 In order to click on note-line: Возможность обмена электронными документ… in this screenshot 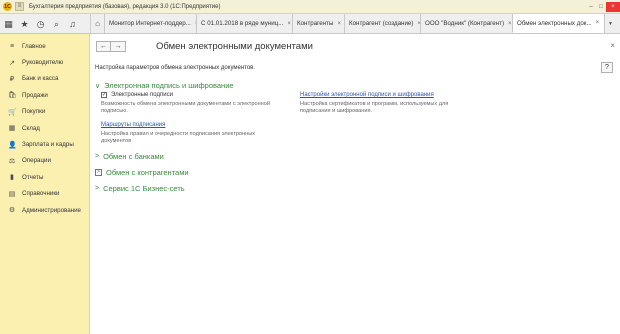, I will do `click(185, 104)`.